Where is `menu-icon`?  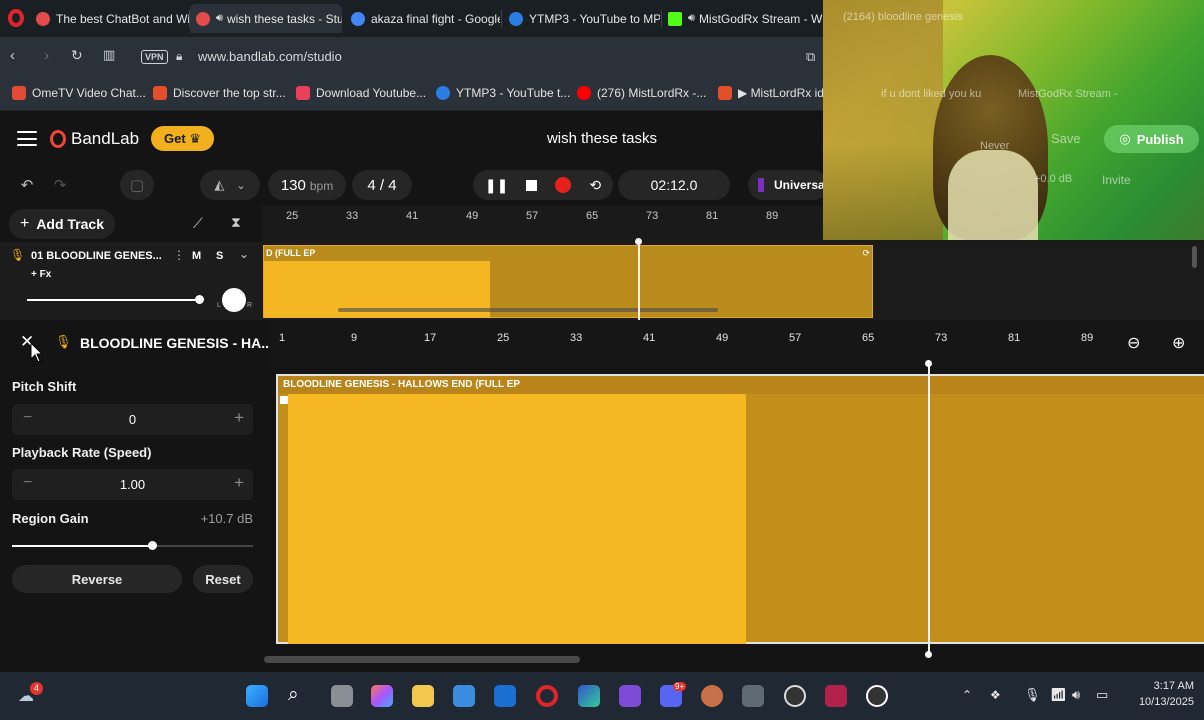 menu-icon is located at coordinates (27, 138).